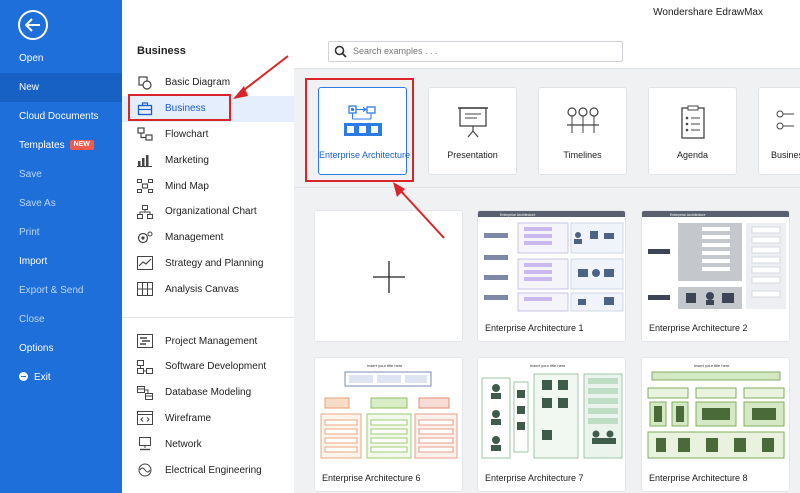 This screenshot has height=493, width=800. What do you see at coordinates (698, 478) in the screenshot?
I see `gallery-card-label: Enterprise Architecture 8` at bounding box center [698, 478].